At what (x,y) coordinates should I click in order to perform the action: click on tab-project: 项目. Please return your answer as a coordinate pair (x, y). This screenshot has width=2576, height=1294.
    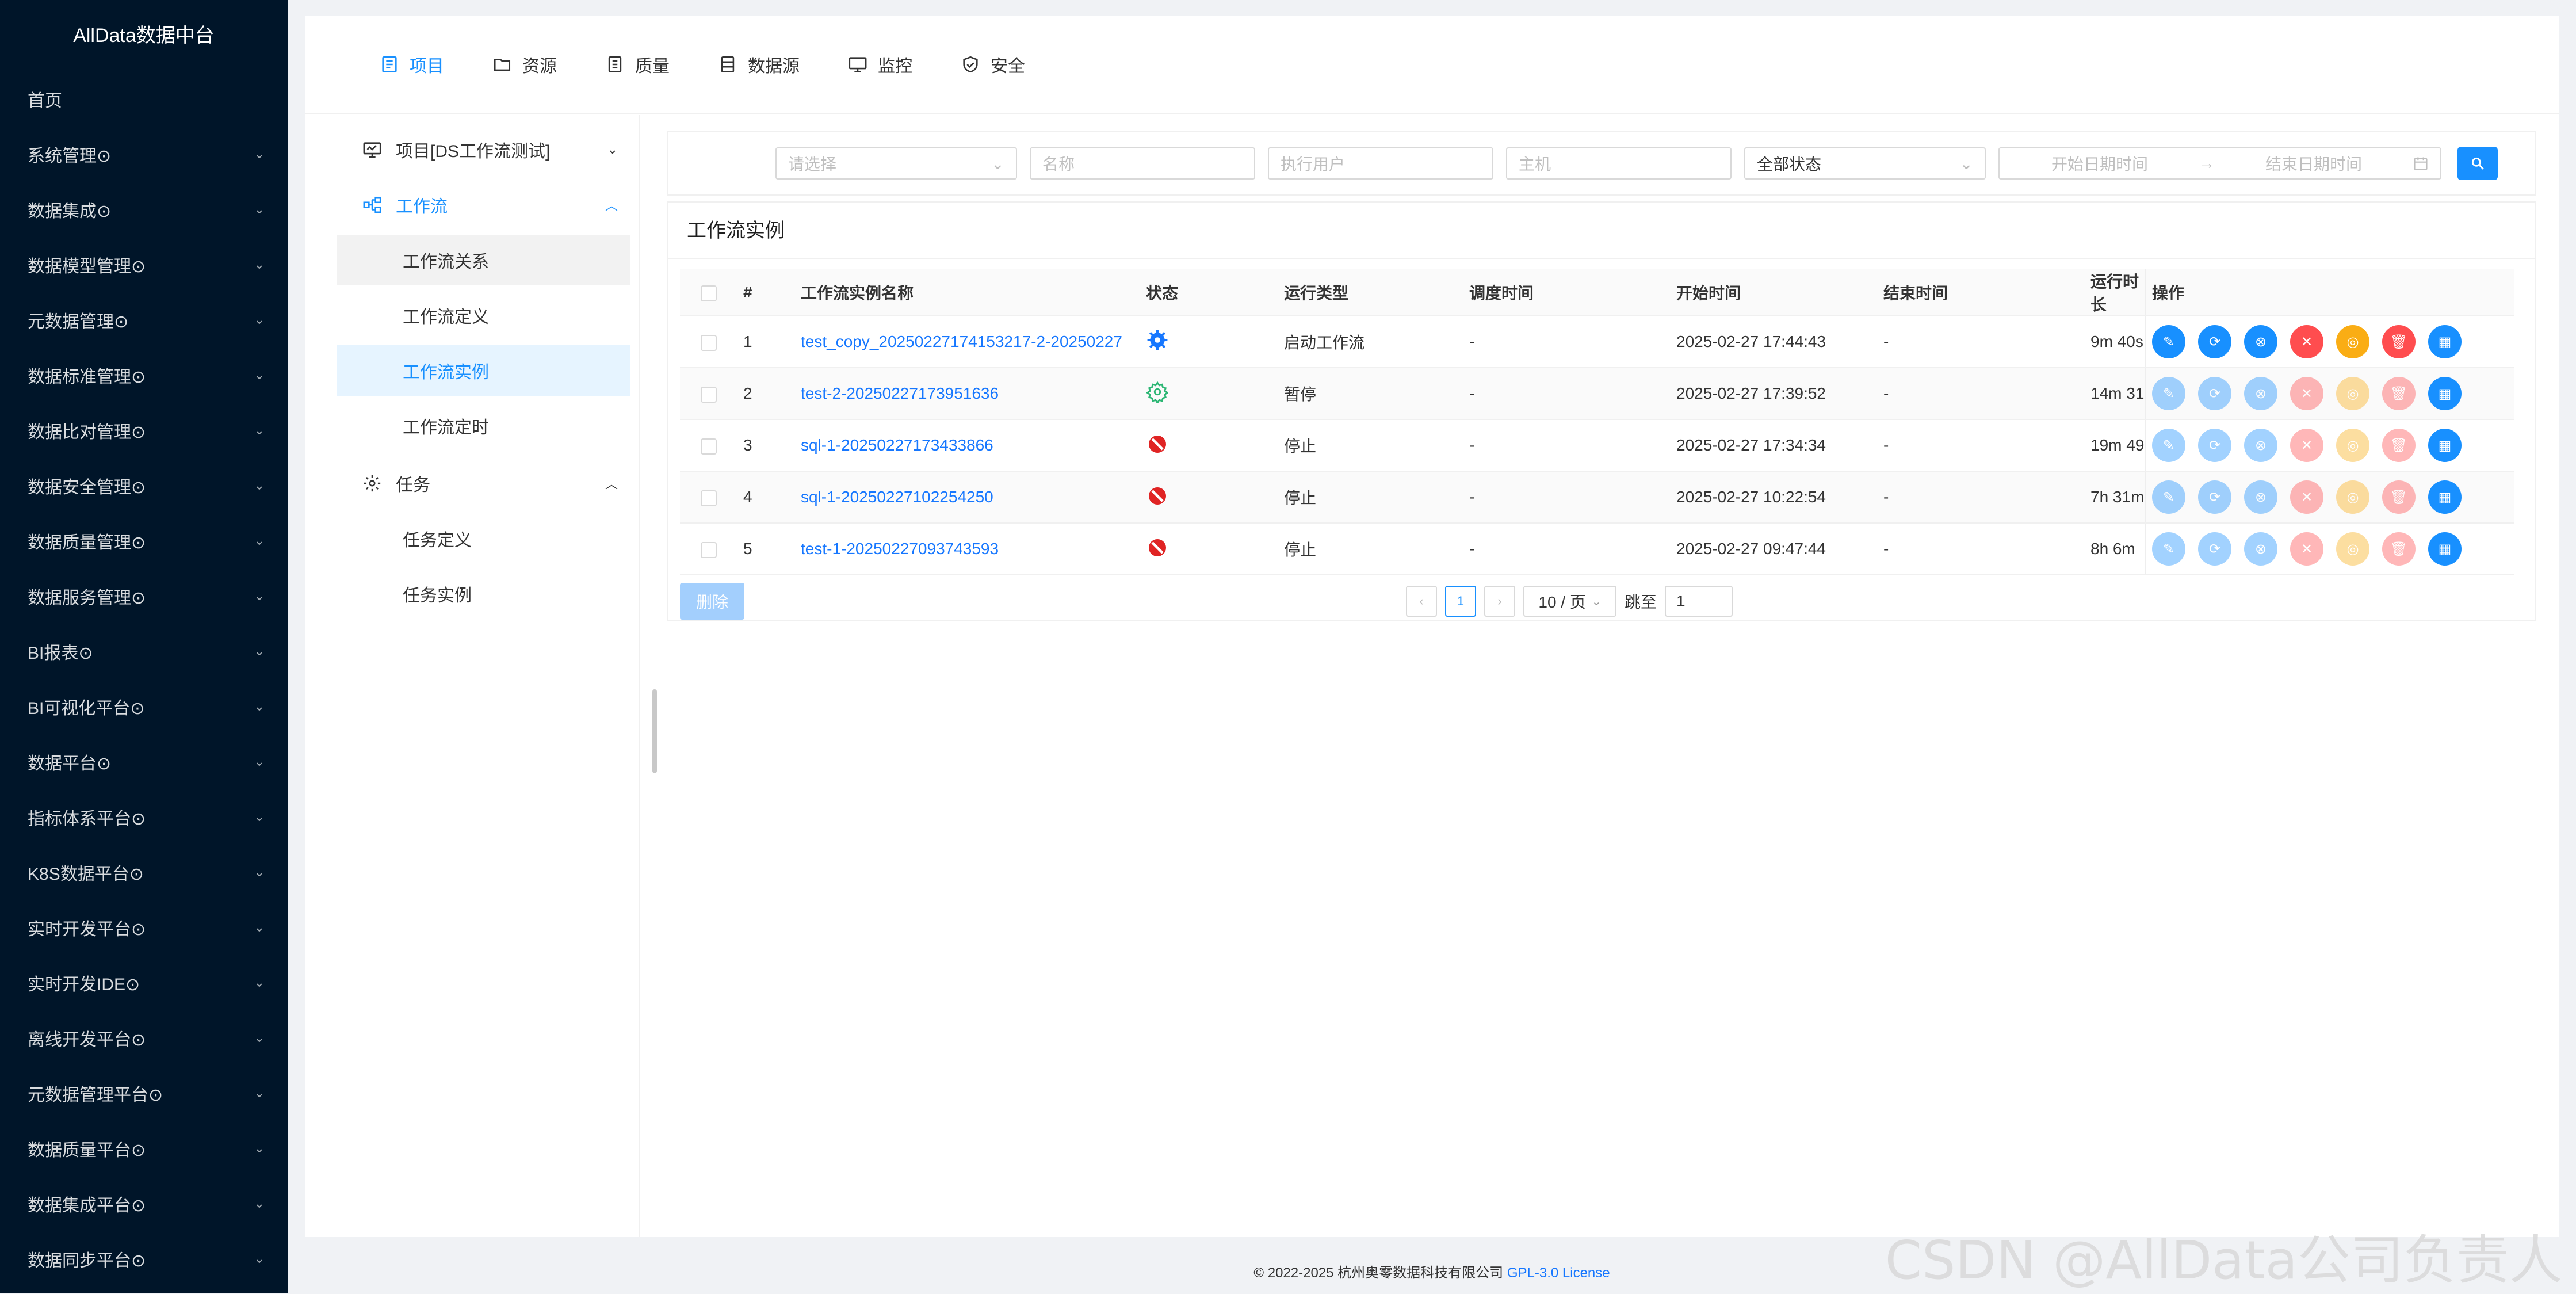
    Looking at the image, I should click on (412, 65).